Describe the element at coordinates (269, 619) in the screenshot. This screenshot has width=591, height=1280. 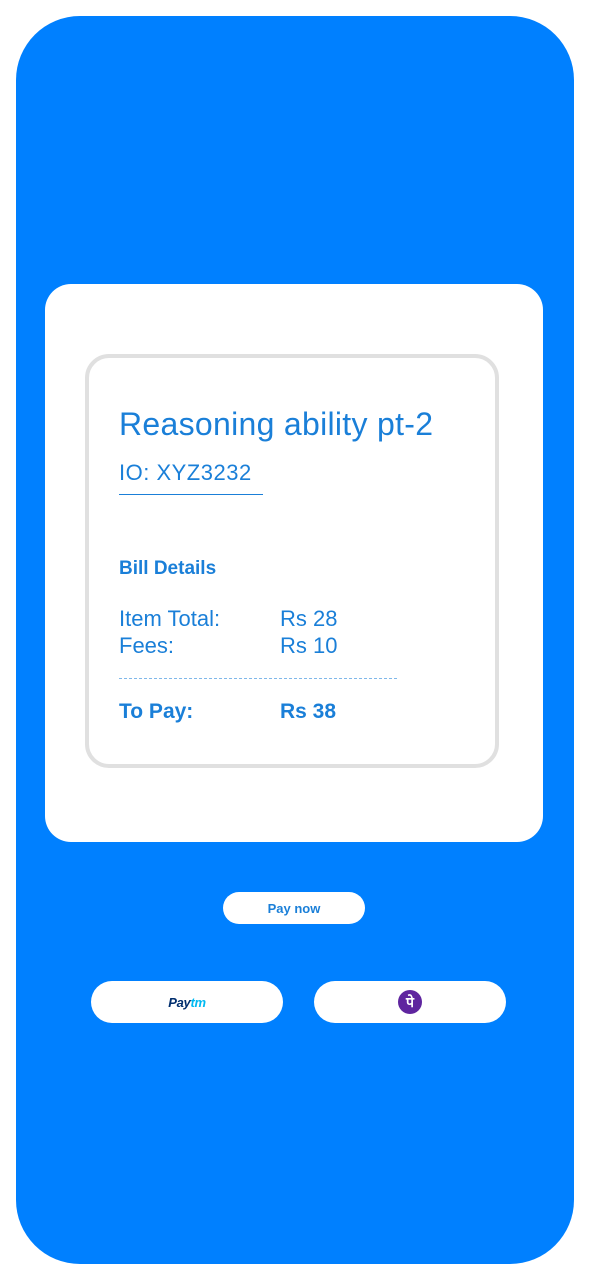
I see `item-total-row: Item Total: Rs 28` at that location.